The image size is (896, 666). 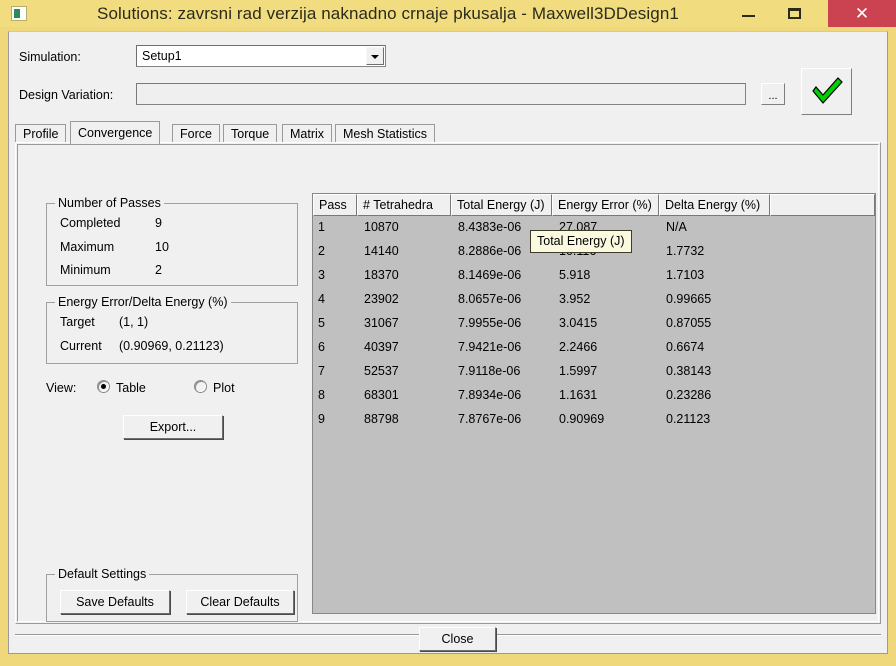 I want to click on cell-energy-error: 5.918, so click(x=575, y=275).